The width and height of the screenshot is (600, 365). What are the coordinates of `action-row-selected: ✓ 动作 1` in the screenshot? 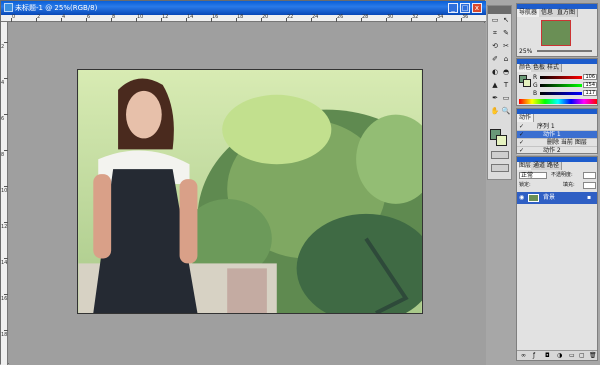 It's located at (557, 135).